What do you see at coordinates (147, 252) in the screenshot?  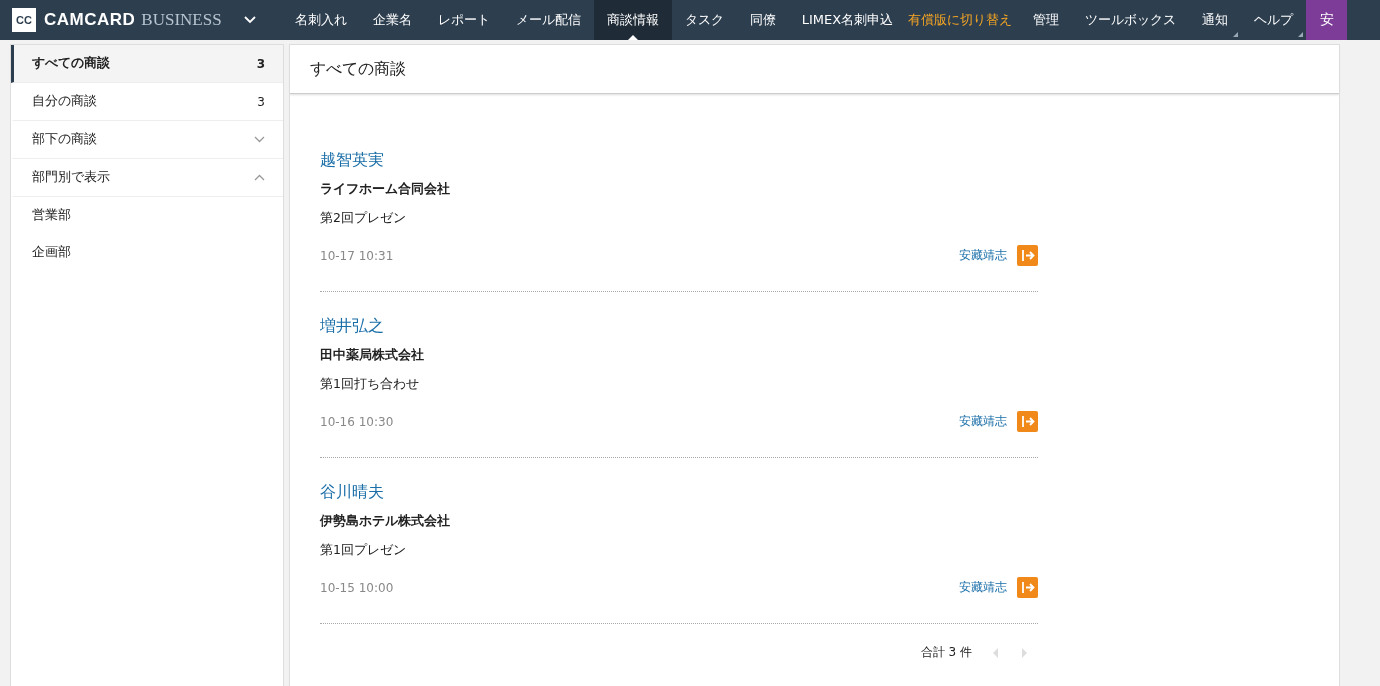 I see `sidebar-item: 企画部` at bounding box center [147, 252].